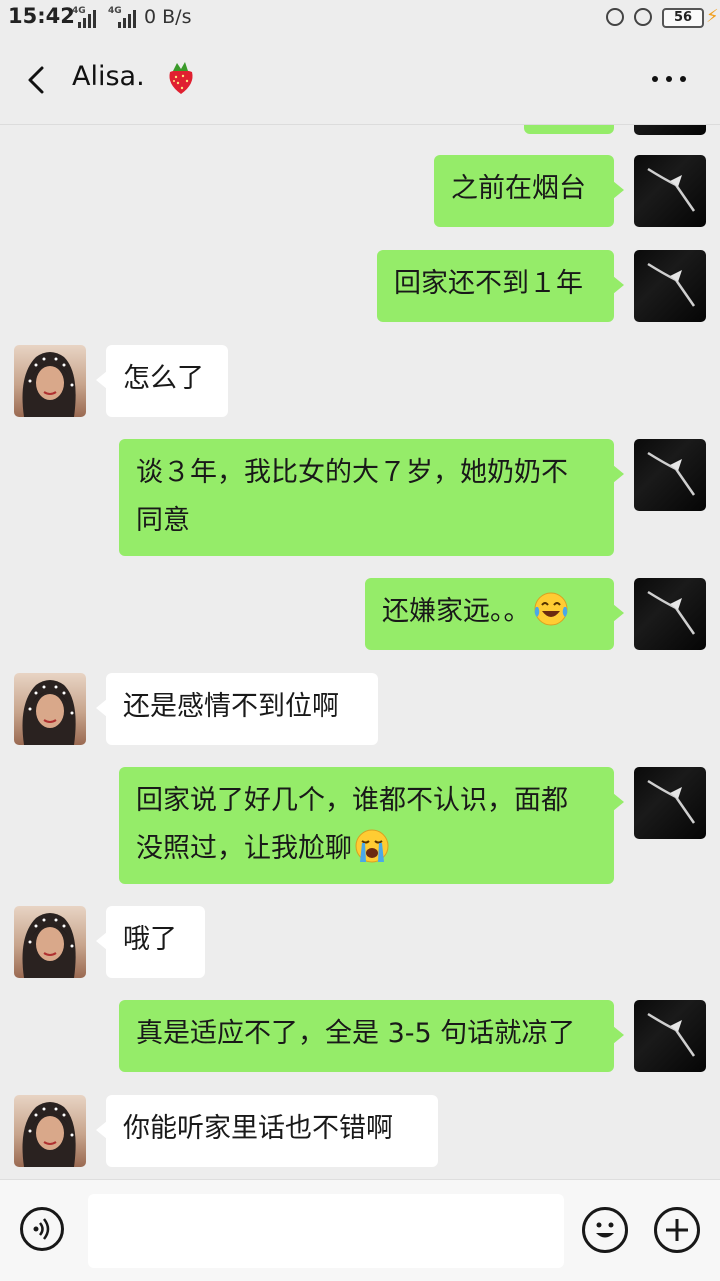 The height and width of the screenshot is (1281, 720). I want to click on message-text: 回家说了好几个，谁都不认识，面都, so click(352, 800).